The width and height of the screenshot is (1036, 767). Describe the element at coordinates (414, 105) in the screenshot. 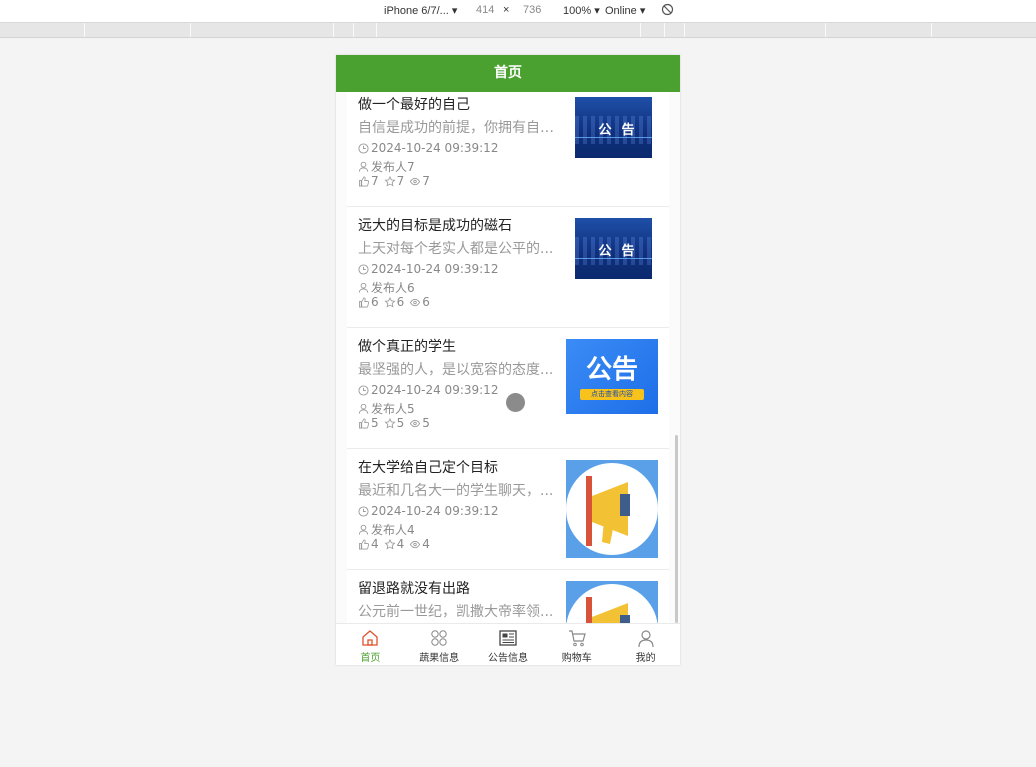

I see `post-title: 做一个最好的自己` at that location.